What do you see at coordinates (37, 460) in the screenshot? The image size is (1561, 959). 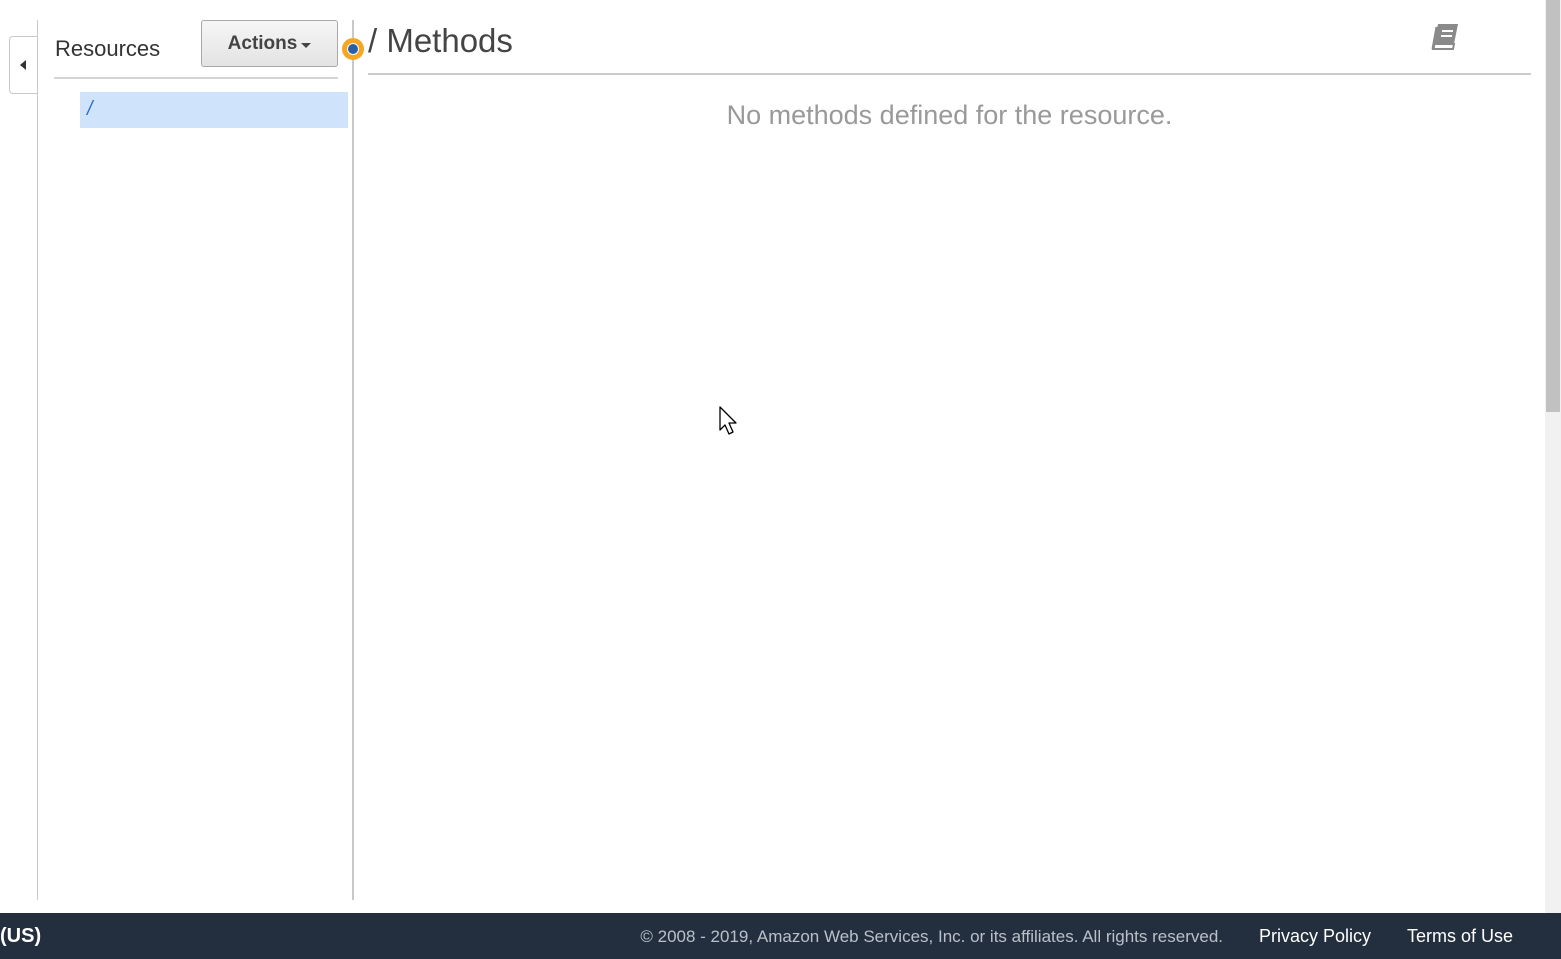 I see `sidebar-left-border` at bounding box center [37, 460].